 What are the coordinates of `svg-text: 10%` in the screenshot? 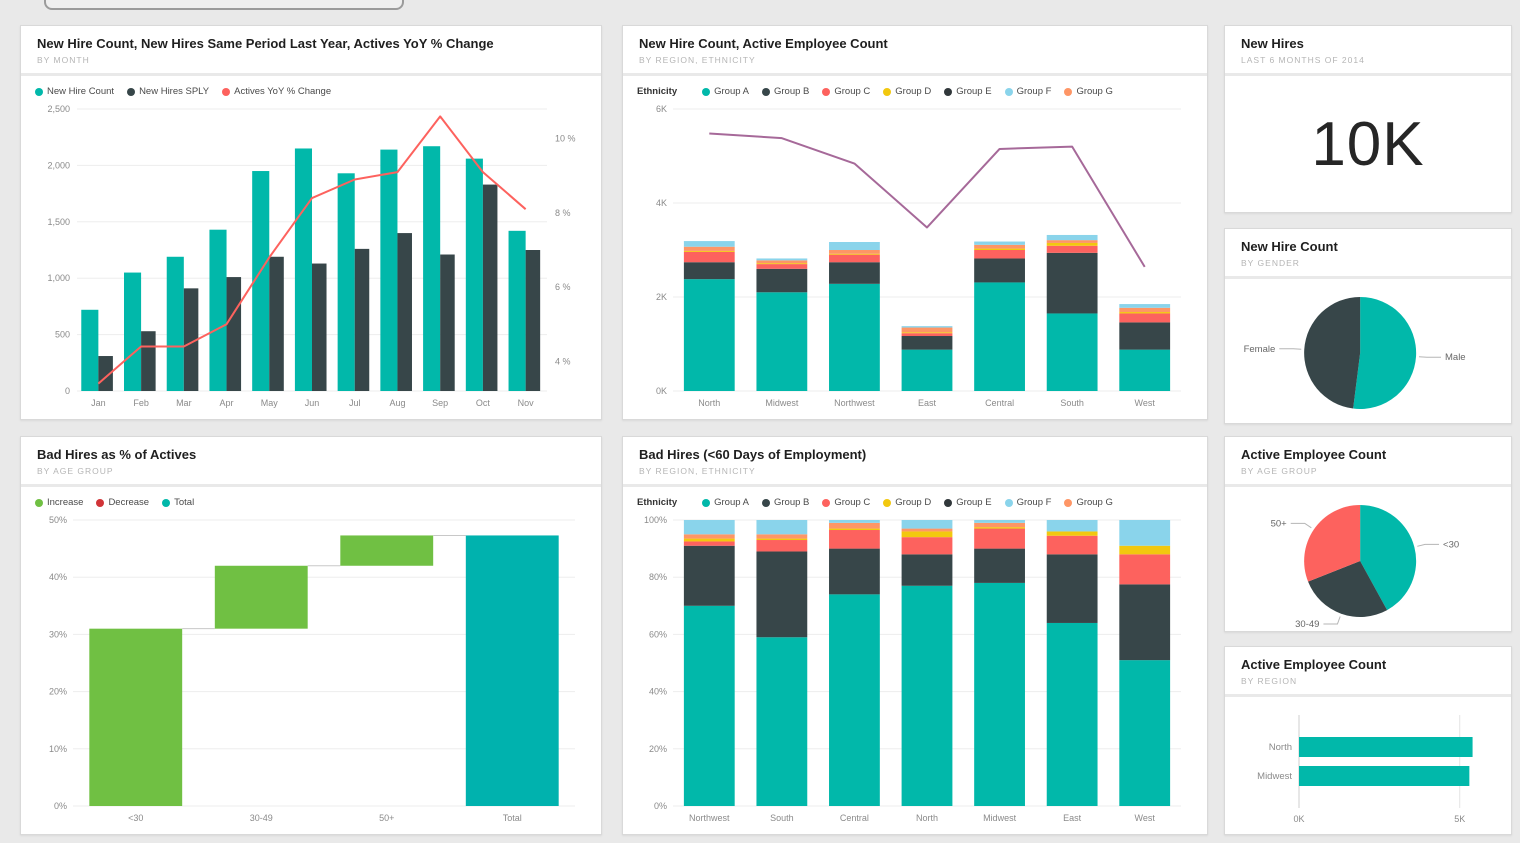 It's located at (58, 749).